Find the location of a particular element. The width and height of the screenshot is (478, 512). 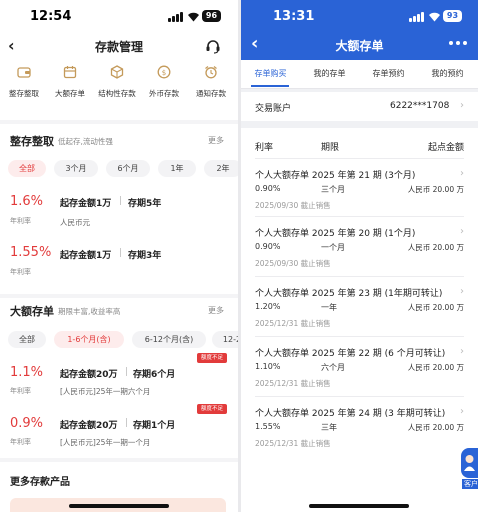

signal-icon is located at coordinates (176, 17).